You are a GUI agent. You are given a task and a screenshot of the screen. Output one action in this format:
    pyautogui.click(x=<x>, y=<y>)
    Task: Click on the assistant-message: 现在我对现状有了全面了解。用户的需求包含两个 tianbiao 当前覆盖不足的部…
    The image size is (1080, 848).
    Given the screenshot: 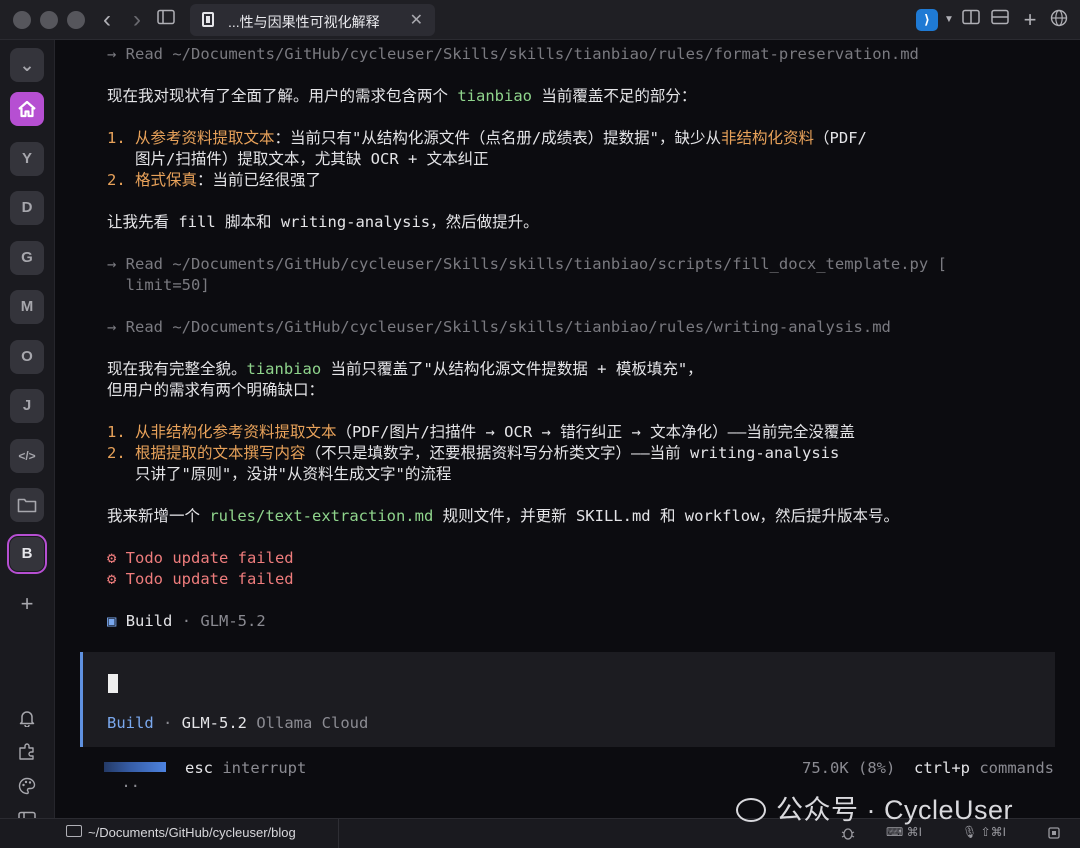 What is the action you would take?
    pyautogui.click(x=402, y=96)
    